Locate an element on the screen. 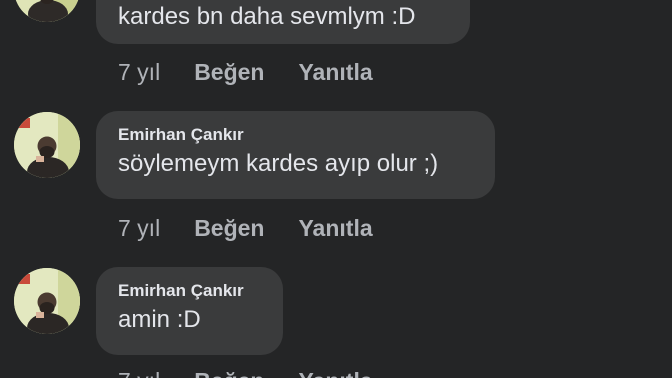  comment-text: amin :D is located at coordinates (159, 319).